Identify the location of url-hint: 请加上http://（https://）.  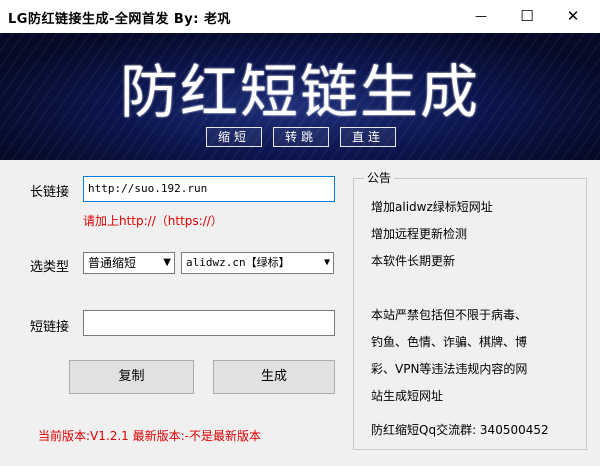
(153, 221).